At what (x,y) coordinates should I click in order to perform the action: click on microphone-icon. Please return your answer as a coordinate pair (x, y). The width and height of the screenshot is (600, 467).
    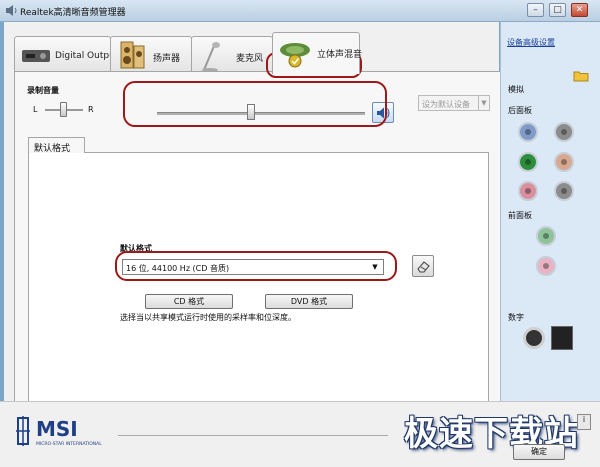
    Looking at the image, I should click on (211, 57).